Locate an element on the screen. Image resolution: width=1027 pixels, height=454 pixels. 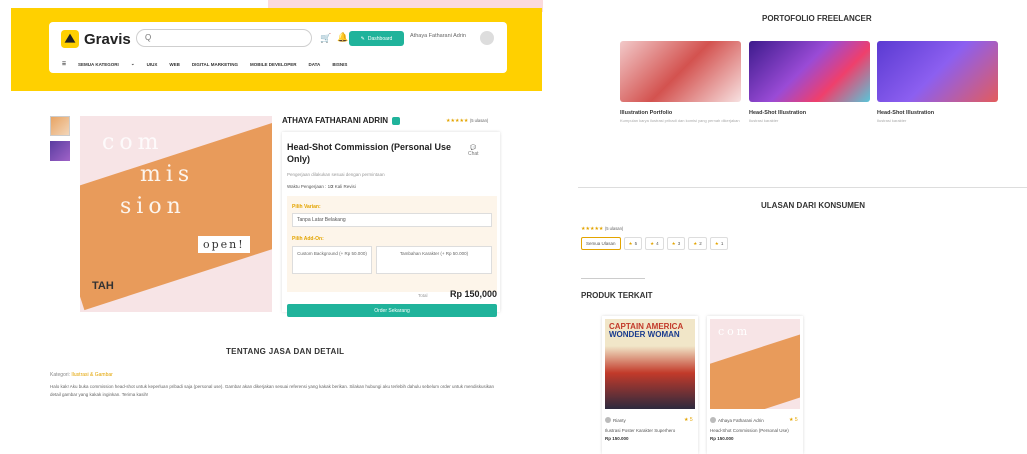
edit-icon: ✎ is located at coordinates (362, 38).